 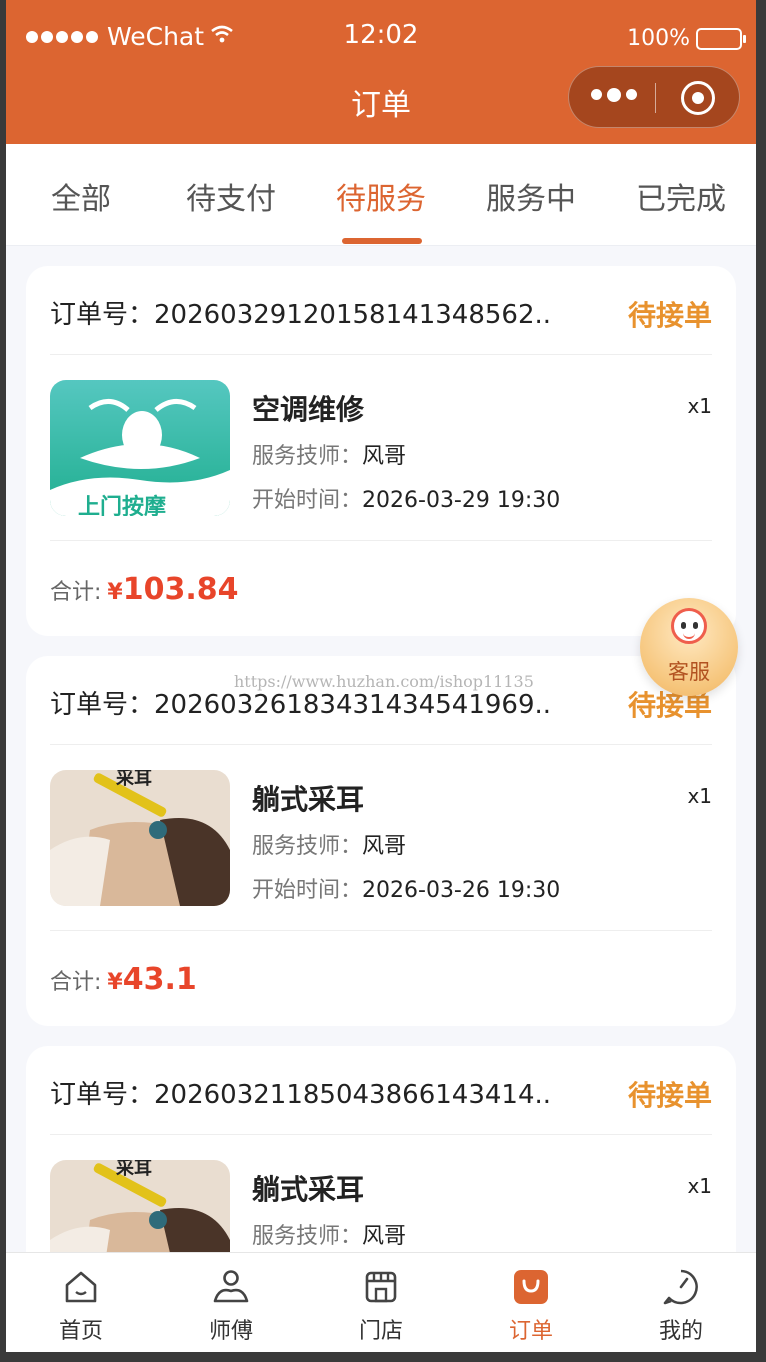 What do you see at coordinates (140, 448) in the screenshot?
I see `service-thumbnail: 上门按摩` at bounding box center [140, 448].